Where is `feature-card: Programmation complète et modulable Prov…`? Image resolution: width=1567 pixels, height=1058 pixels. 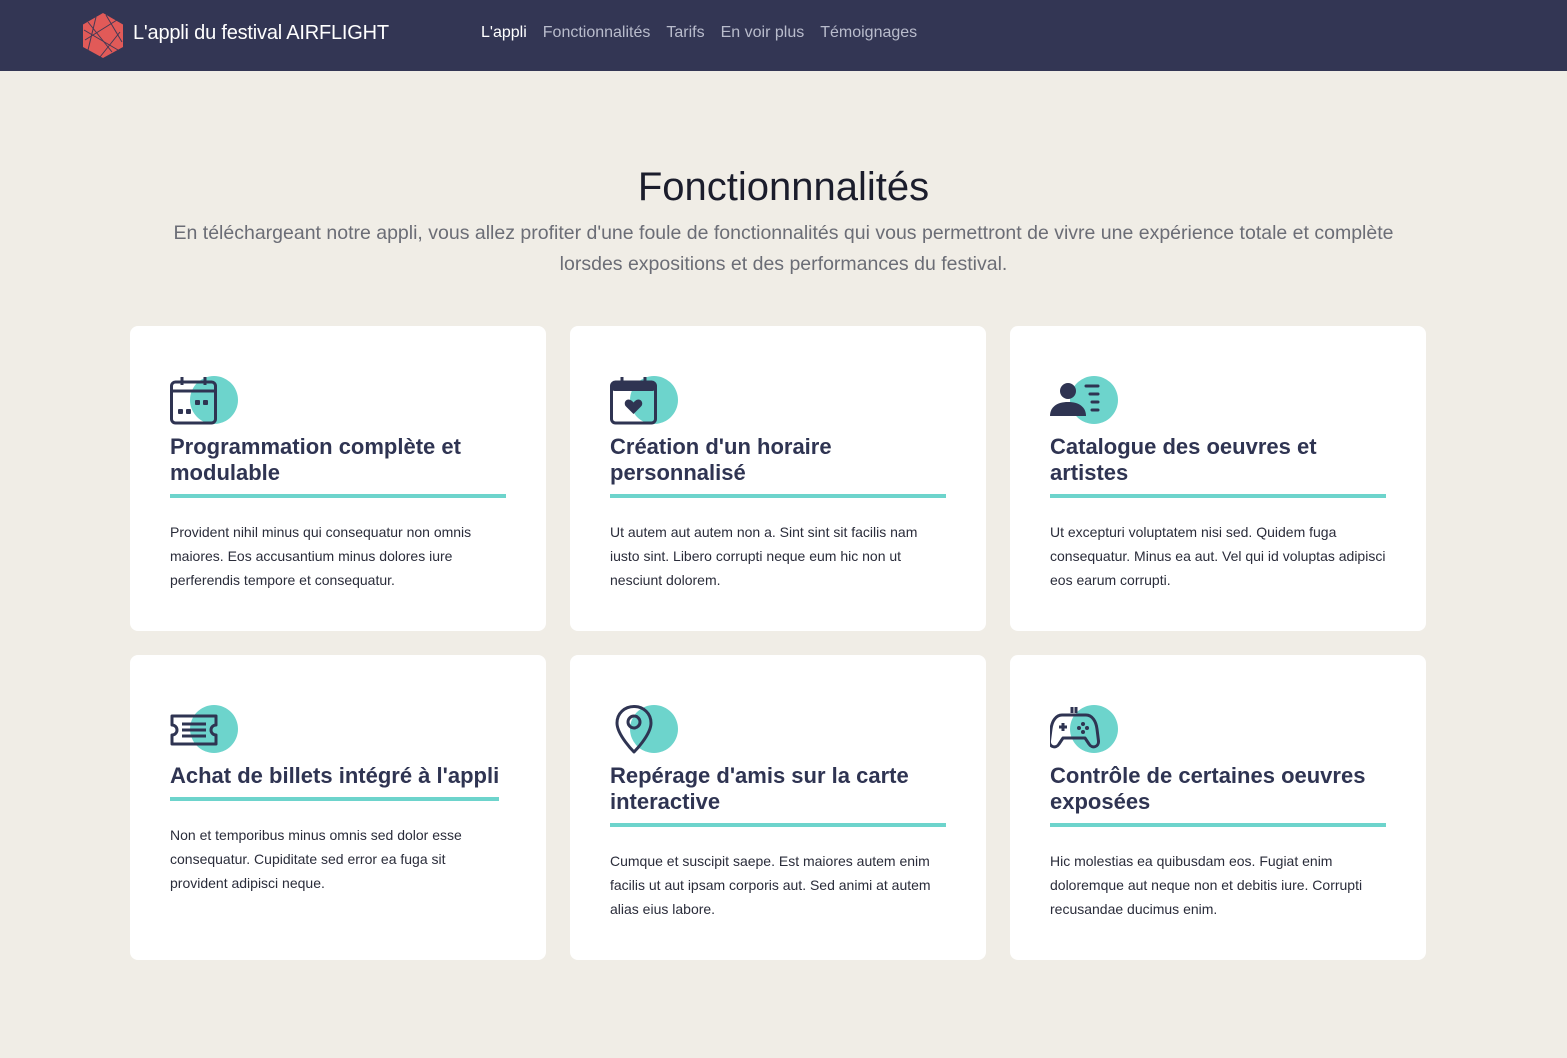
feature-card: Programmation complète et modulable Prov… is located at coordinates (338, 478).